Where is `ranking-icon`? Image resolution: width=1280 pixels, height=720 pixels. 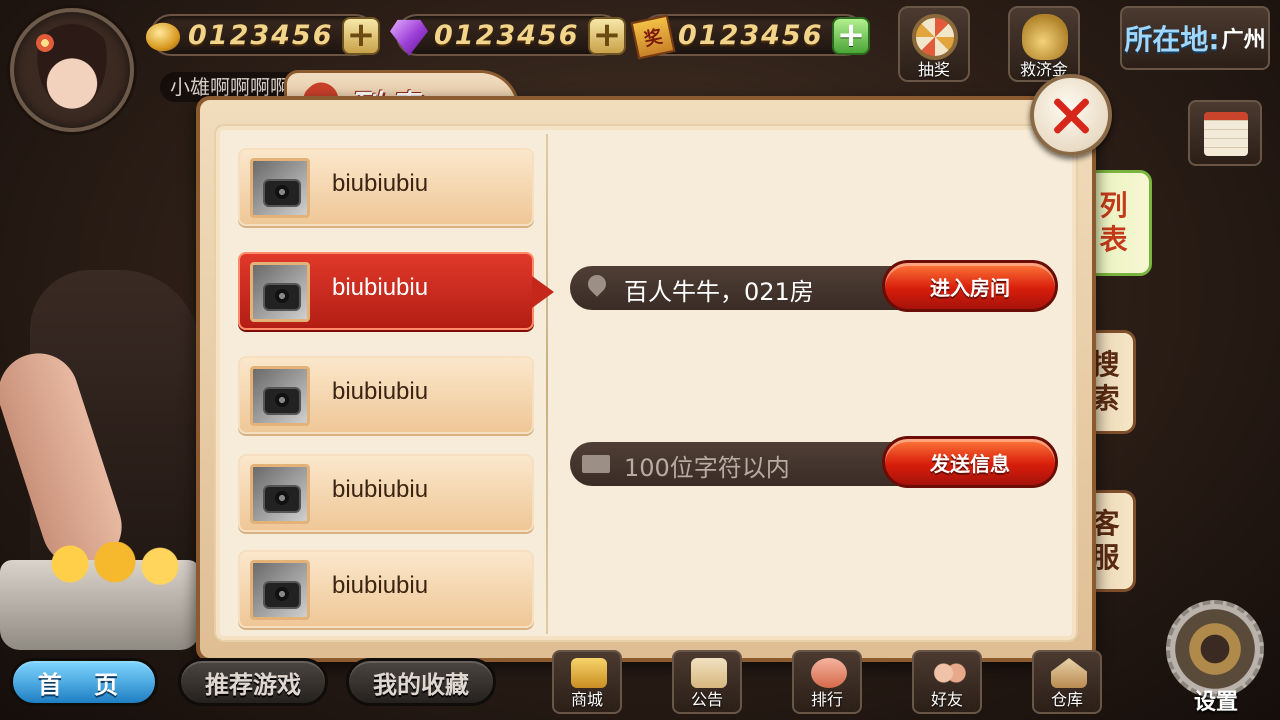
ranking-icon is located at coordinates (829, 673).